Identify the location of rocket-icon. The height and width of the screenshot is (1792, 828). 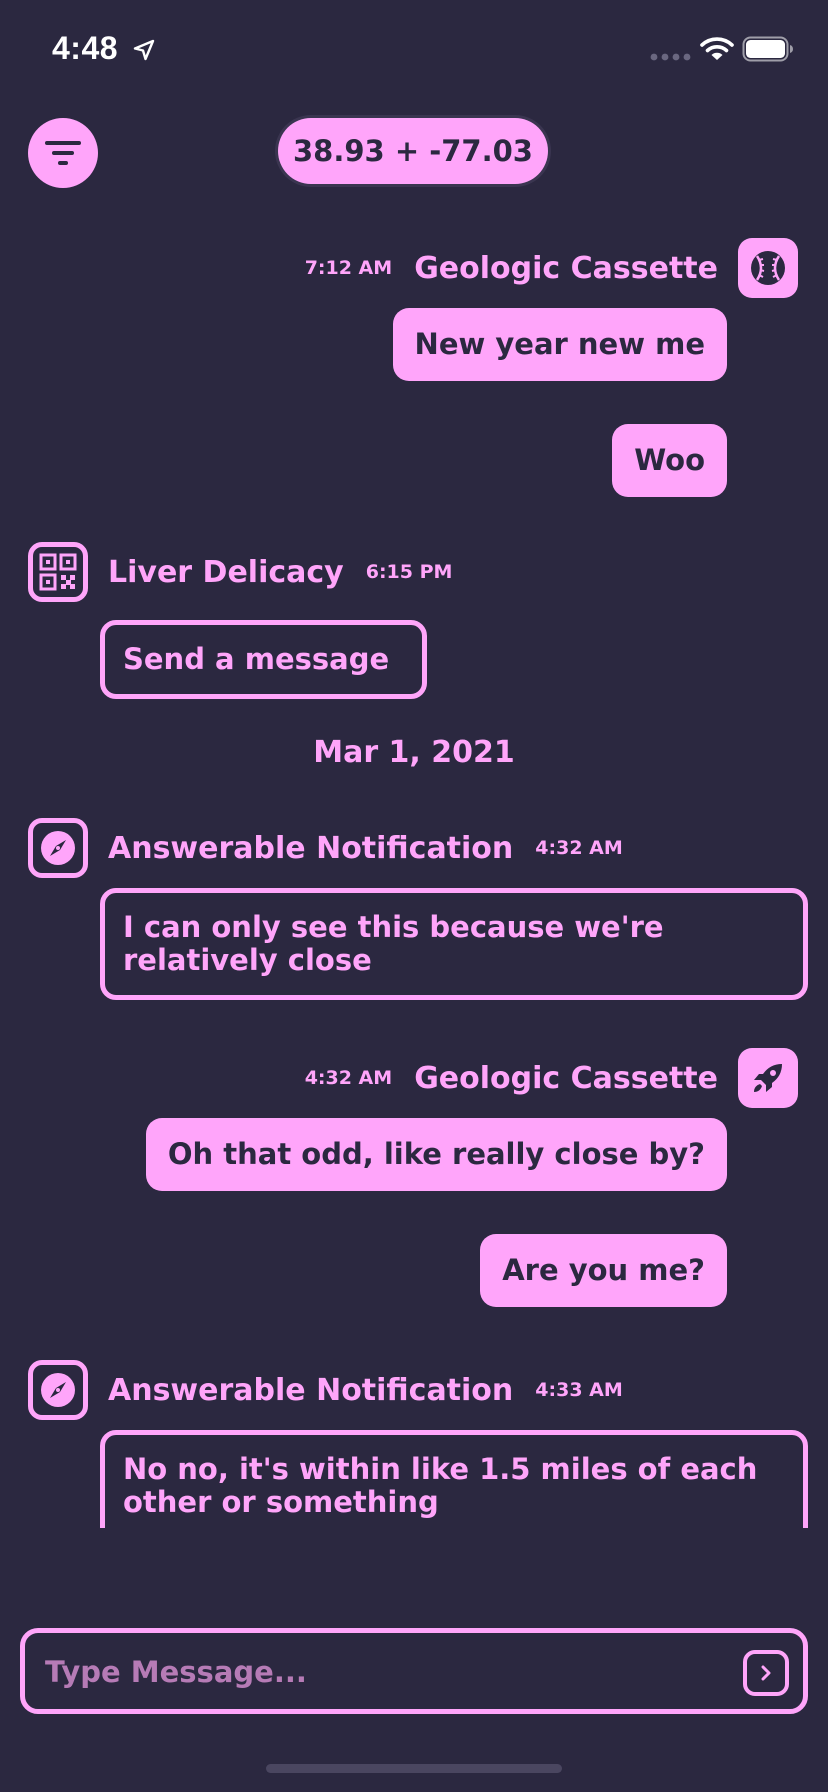
(768, 1078).